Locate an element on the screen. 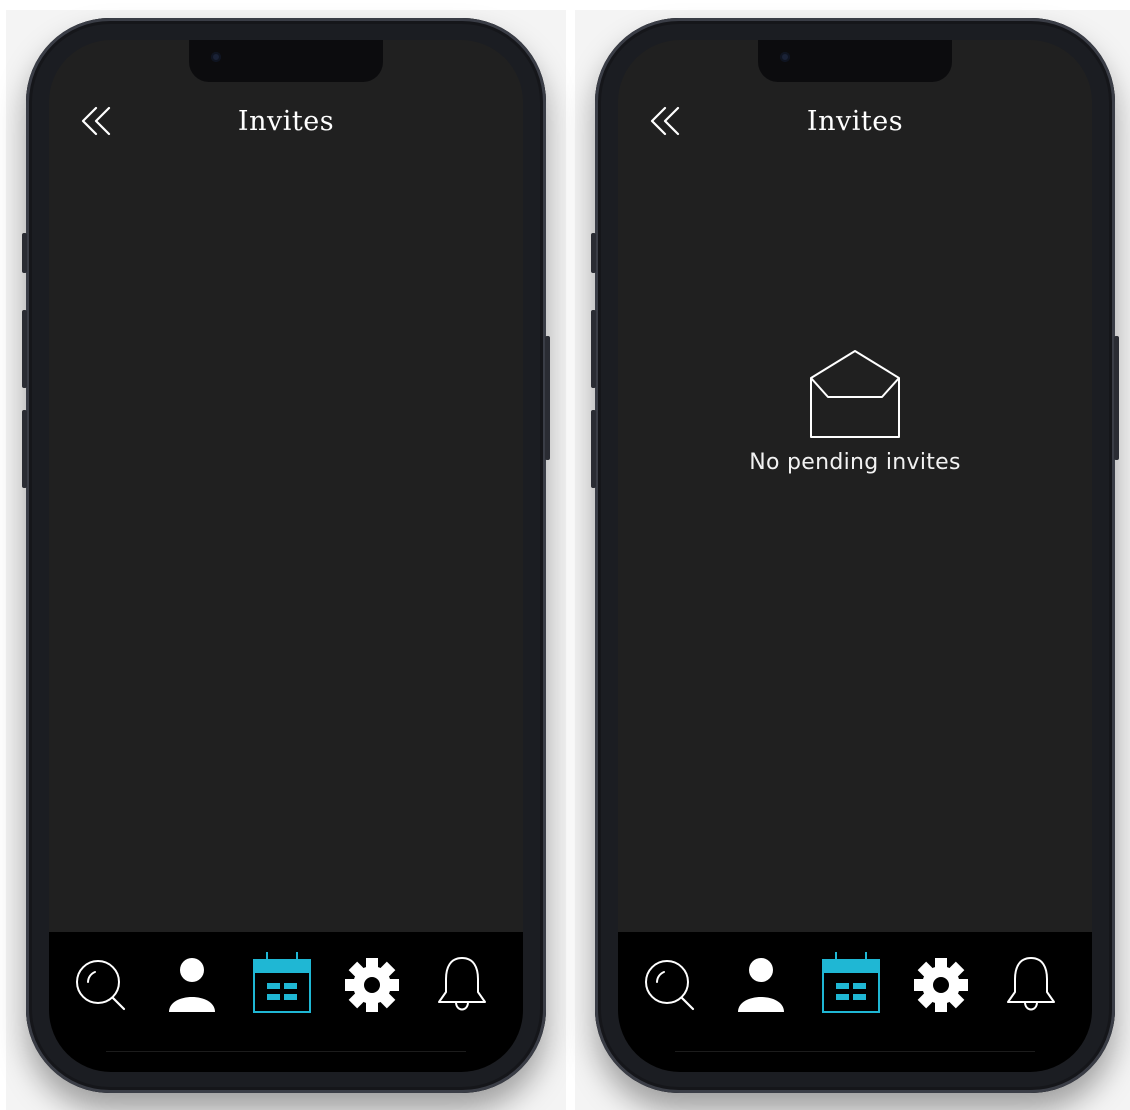 The height and width of the screenshot is (1110, 1130). empty-state: No pending invites is located at coordinates (855, 411).